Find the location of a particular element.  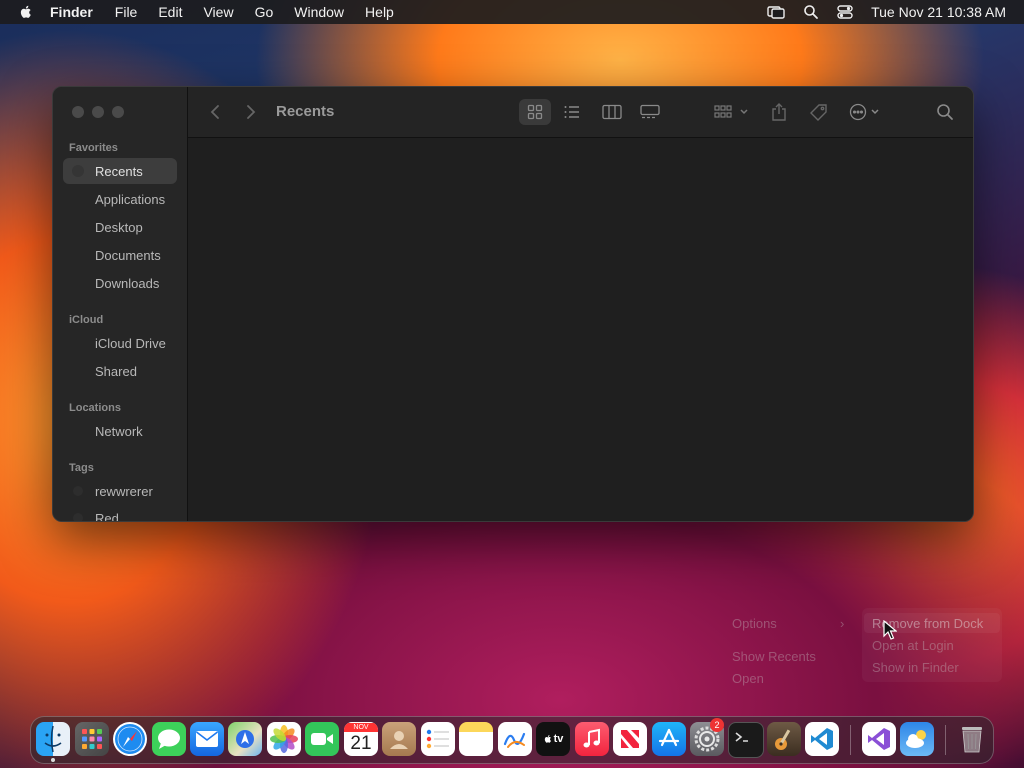

window-controls is located at coordinates (98, 112).